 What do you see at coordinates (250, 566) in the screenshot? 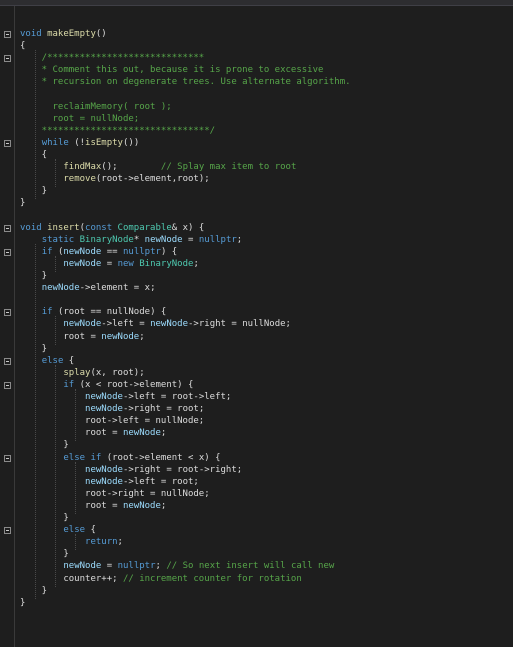
I see `code-token: // So next insert will call new` at bounding box center [250, 566].